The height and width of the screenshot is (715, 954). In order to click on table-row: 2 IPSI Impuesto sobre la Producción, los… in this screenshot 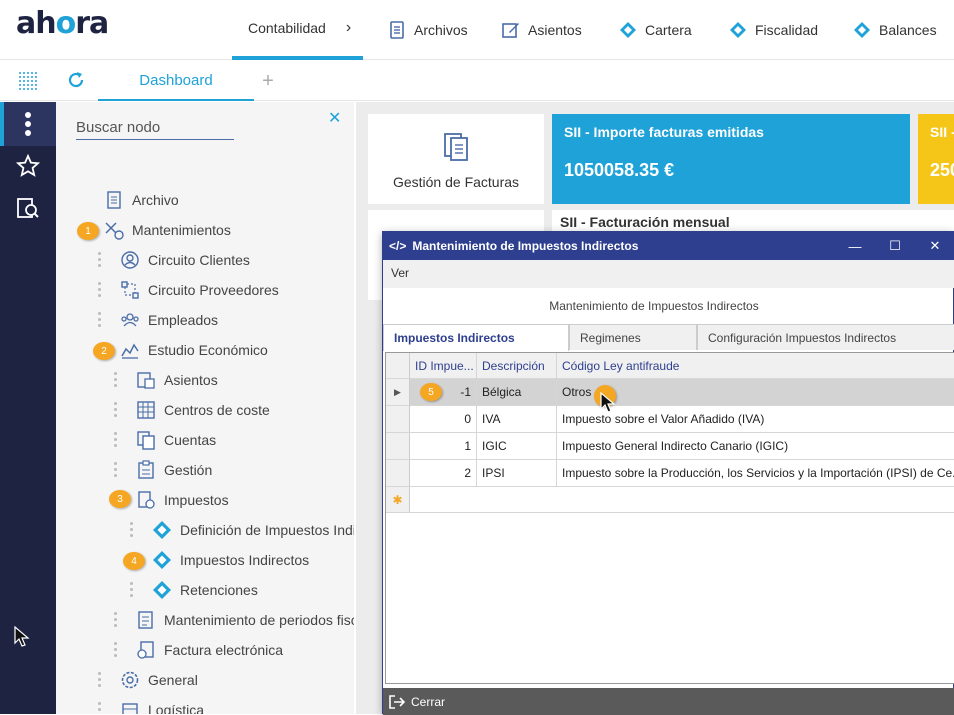, I will do `click(670, 473)`.